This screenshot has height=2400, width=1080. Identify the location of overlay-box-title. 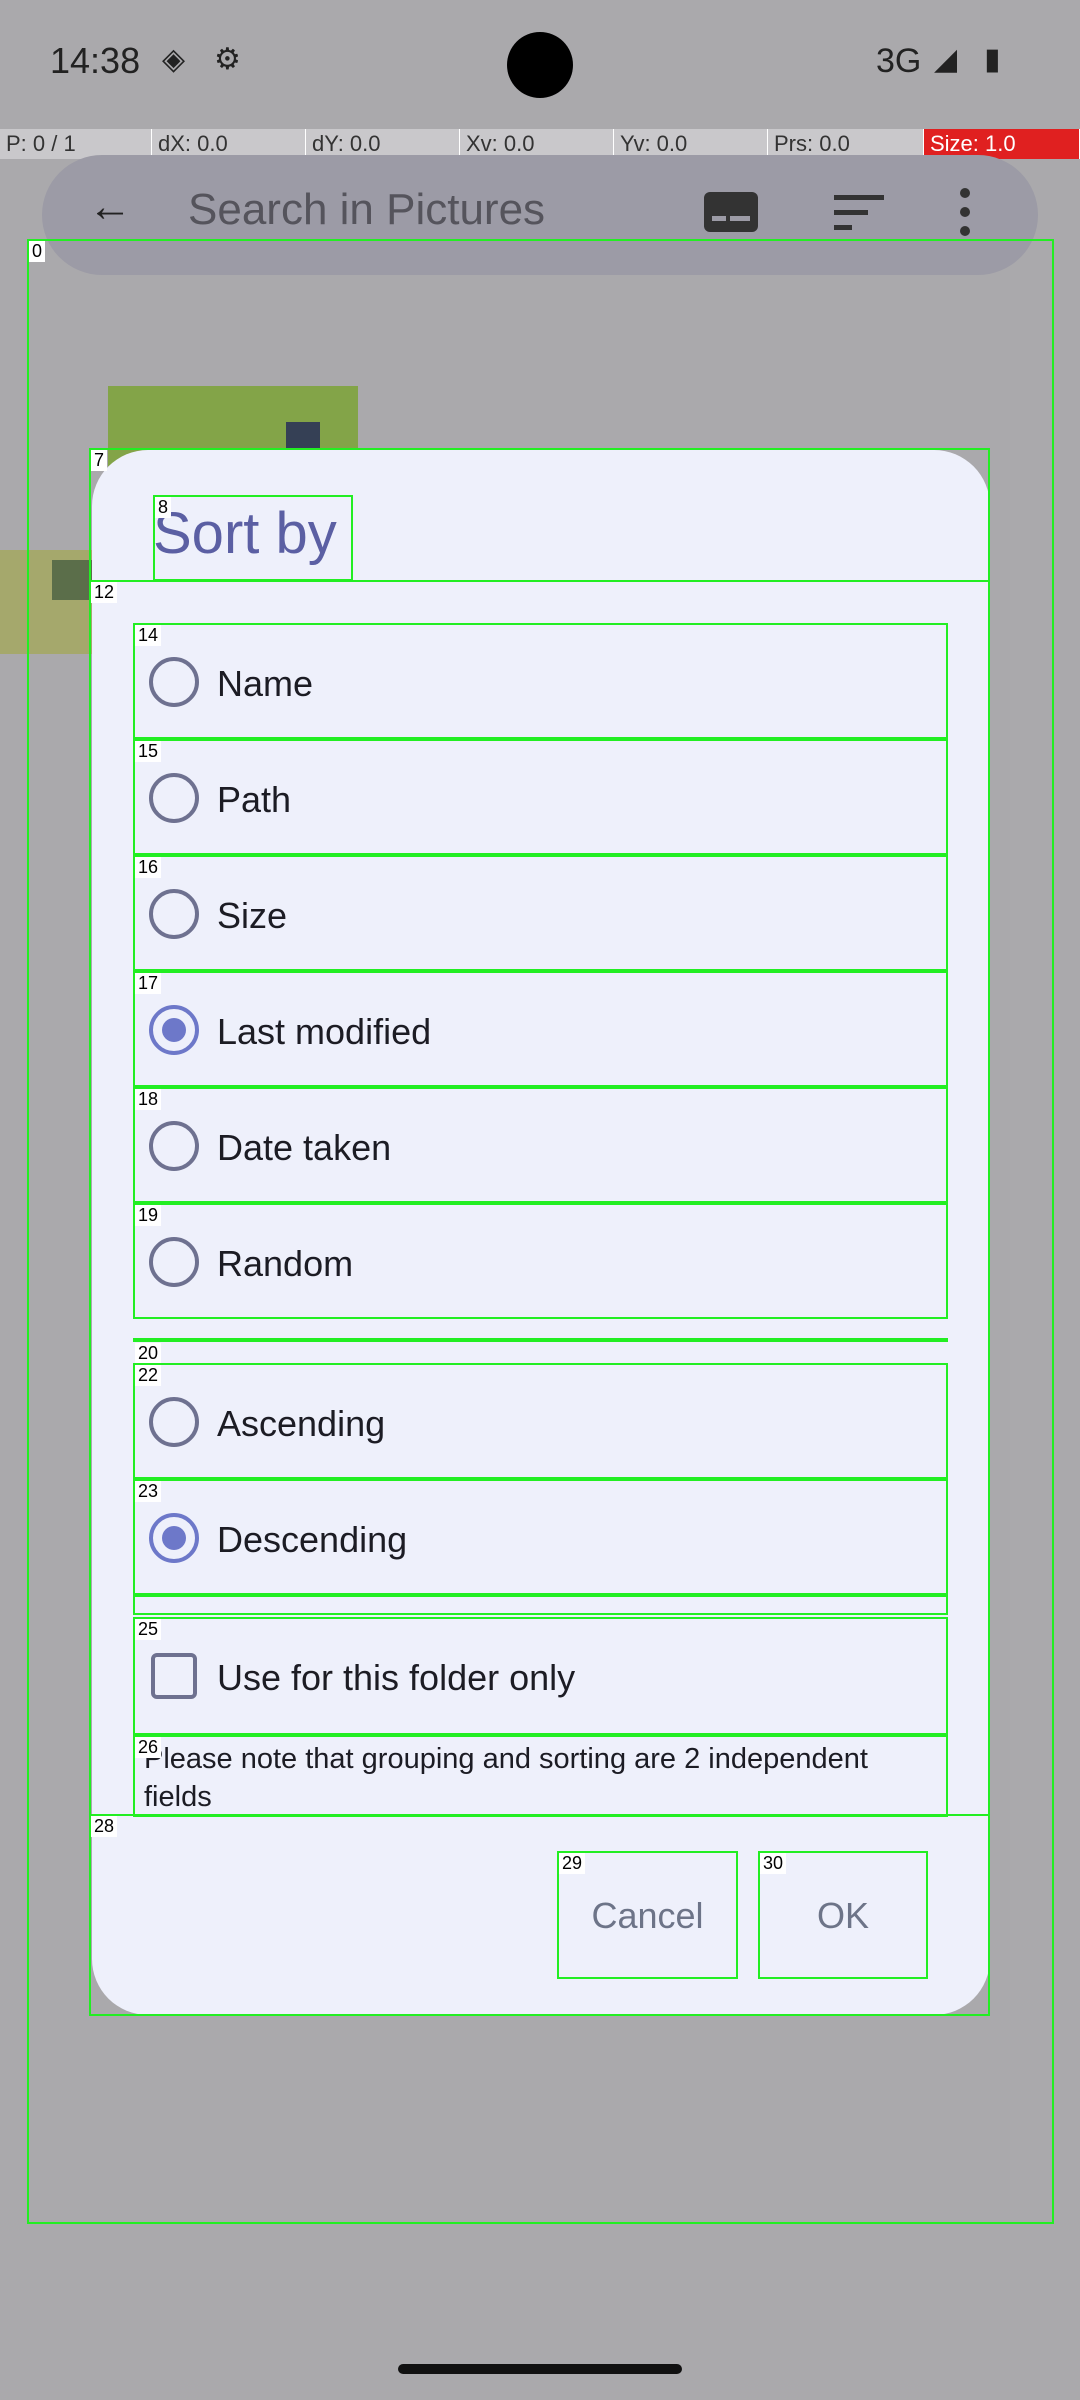
(253, 538).